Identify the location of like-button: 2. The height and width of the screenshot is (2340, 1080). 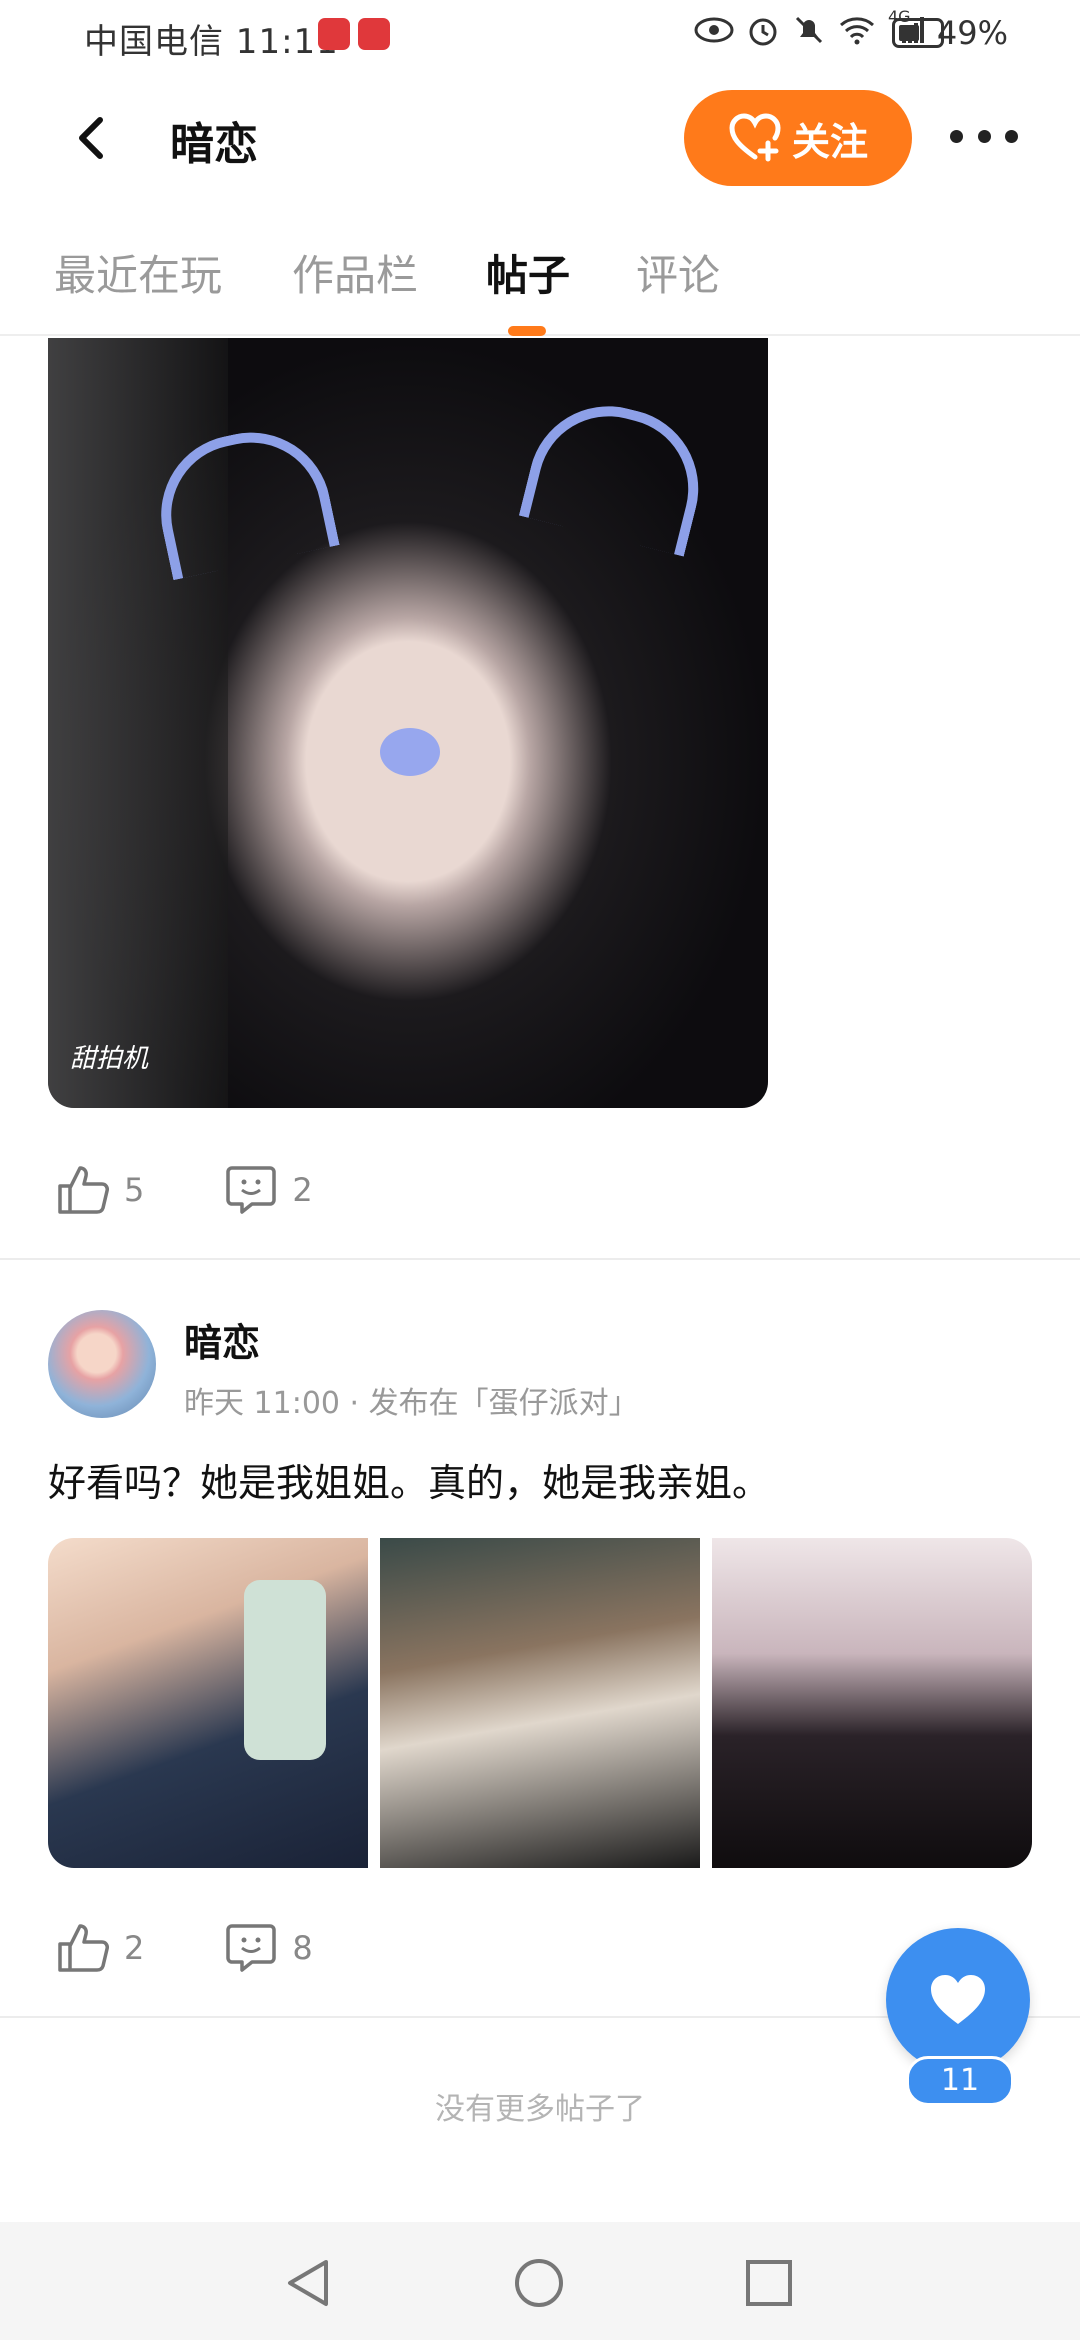
(100, 1948).